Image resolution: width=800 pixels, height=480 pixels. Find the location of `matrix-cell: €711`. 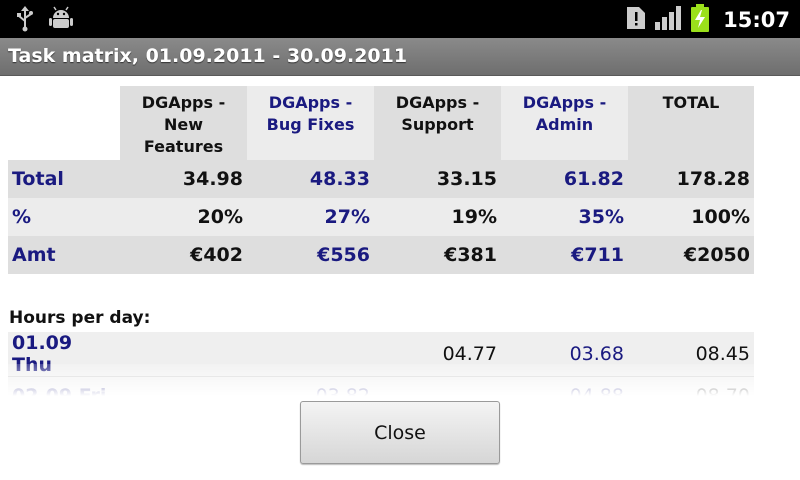

matrix-cell: €711 is located at coordinates (597, 255).